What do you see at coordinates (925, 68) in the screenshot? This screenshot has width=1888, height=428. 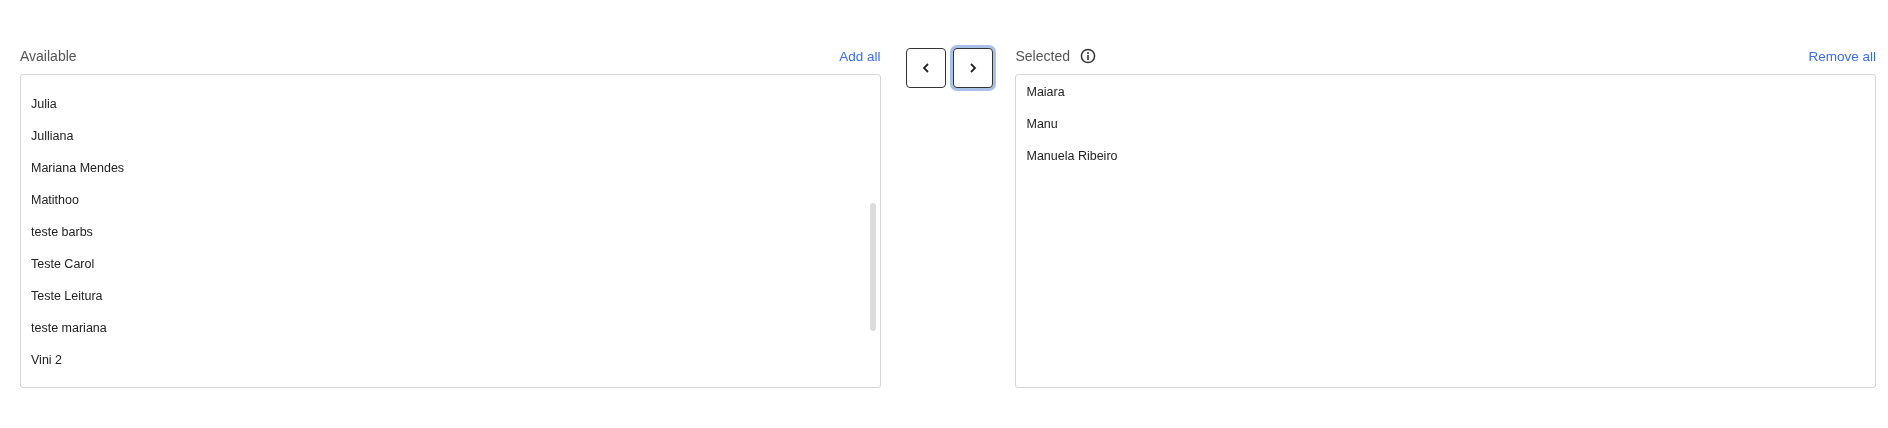 I see `move-left-button` at bounding box center [925, 68].